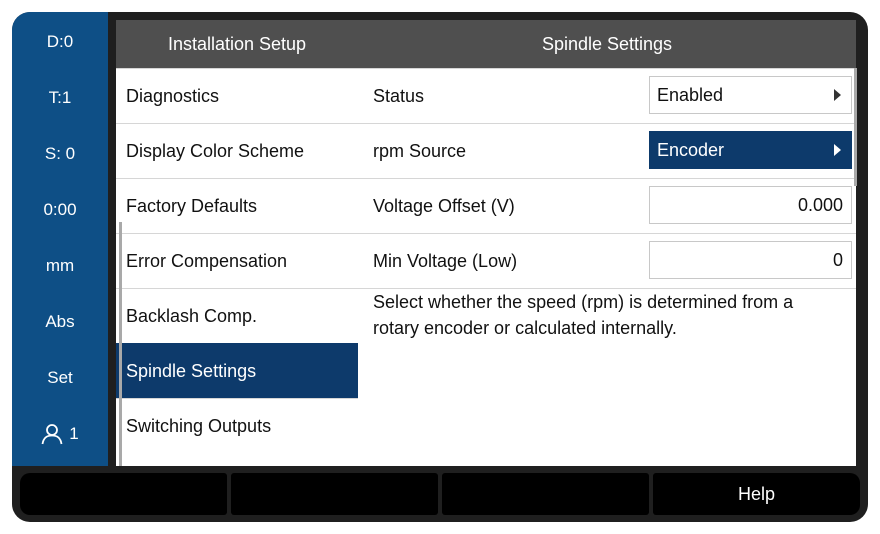 Image resolution: width=880 pixels, height=534 pixels. I want to click on status-spindle: S: 0, so click(60, 154).